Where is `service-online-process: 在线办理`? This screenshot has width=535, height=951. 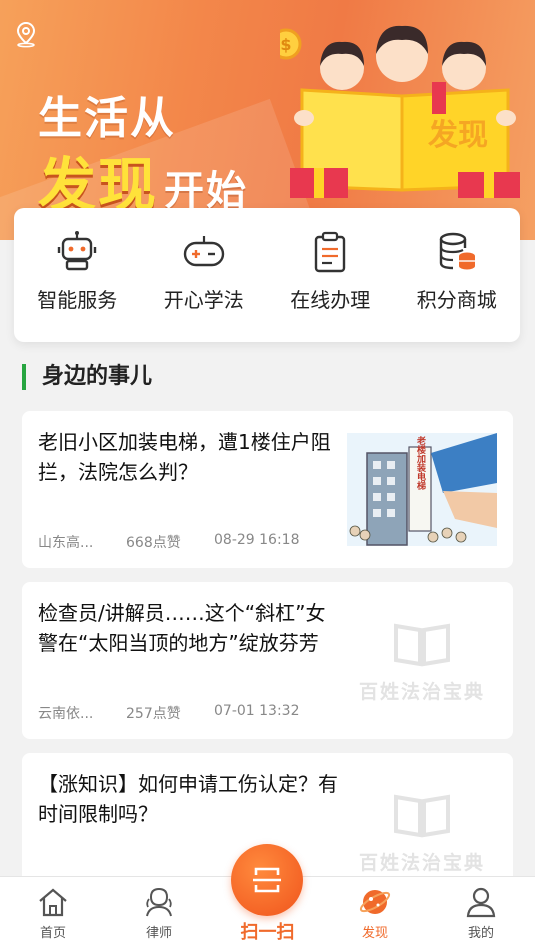
service-online-process: 在线办理 is located at coordinates (330, 275).